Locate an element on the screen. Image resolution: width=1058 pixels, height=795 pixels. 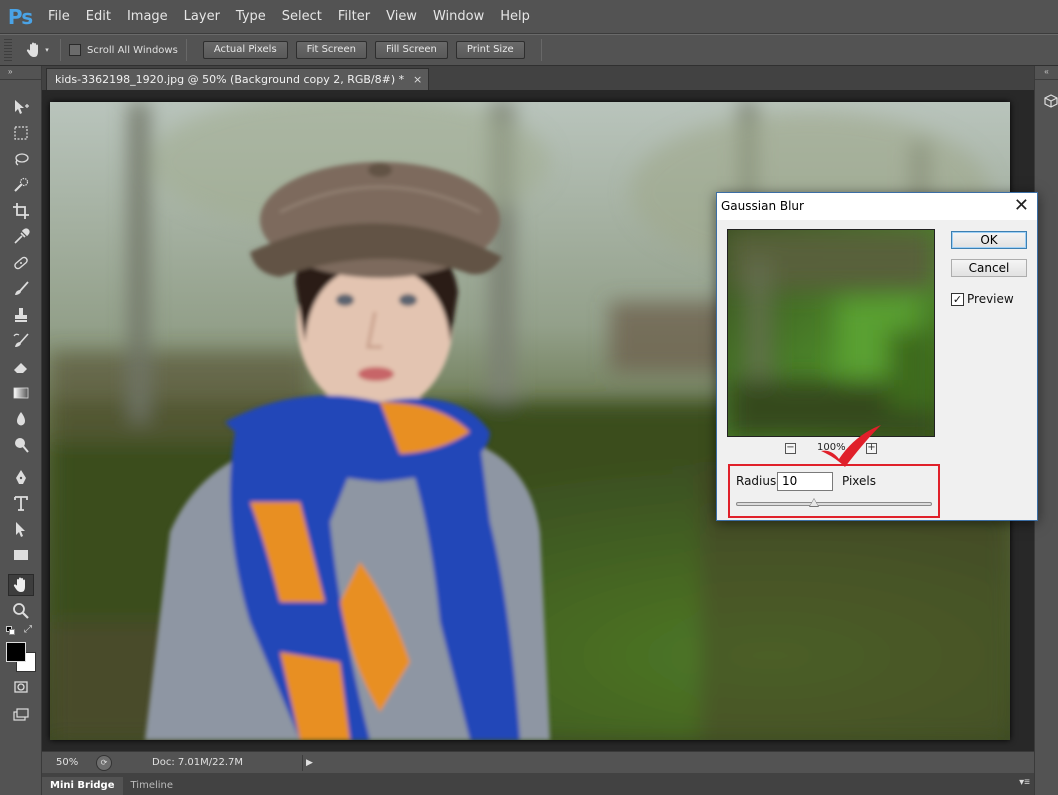
status-bar: 50% ⟳ Doc: 7.01M/22.7M ▶ is located at coordinates (538, 762).